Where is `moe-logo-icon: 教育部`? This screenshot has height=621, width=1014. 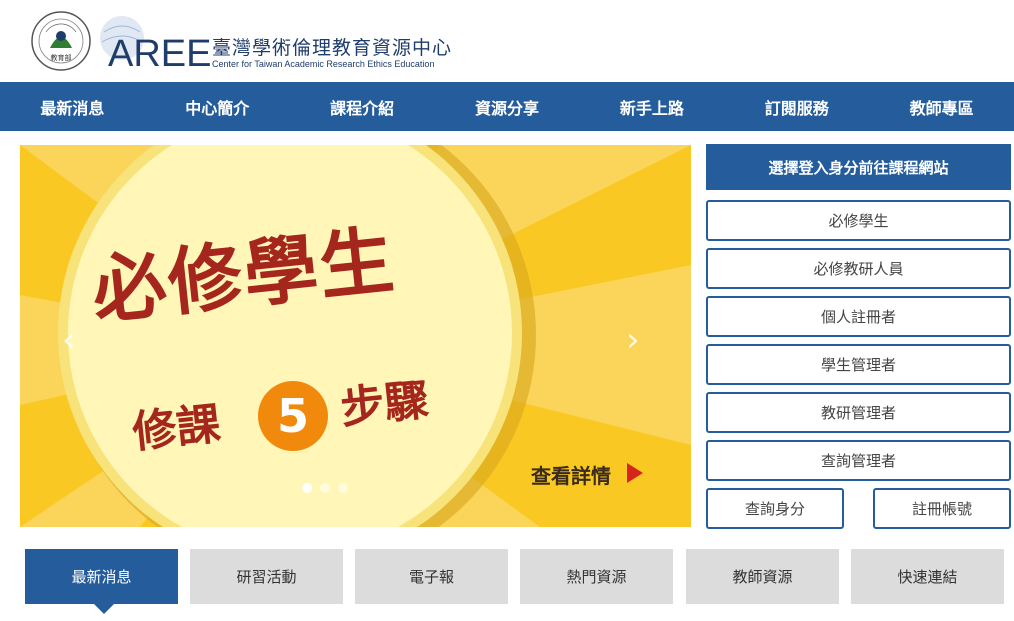 moe-logo-icon: 教育部 is located at coordinates (61, 41).